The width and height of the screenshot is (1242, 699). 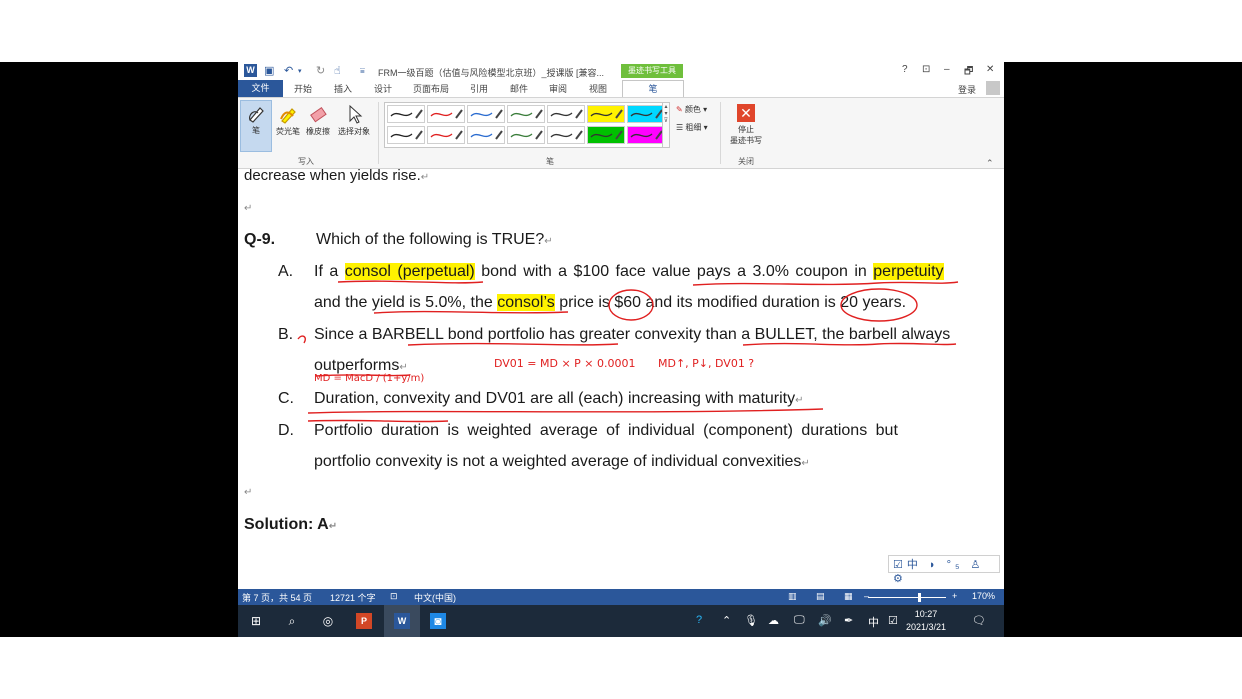 I want to click on select-objects-button: 选择对象, so click(x=354, y=126).